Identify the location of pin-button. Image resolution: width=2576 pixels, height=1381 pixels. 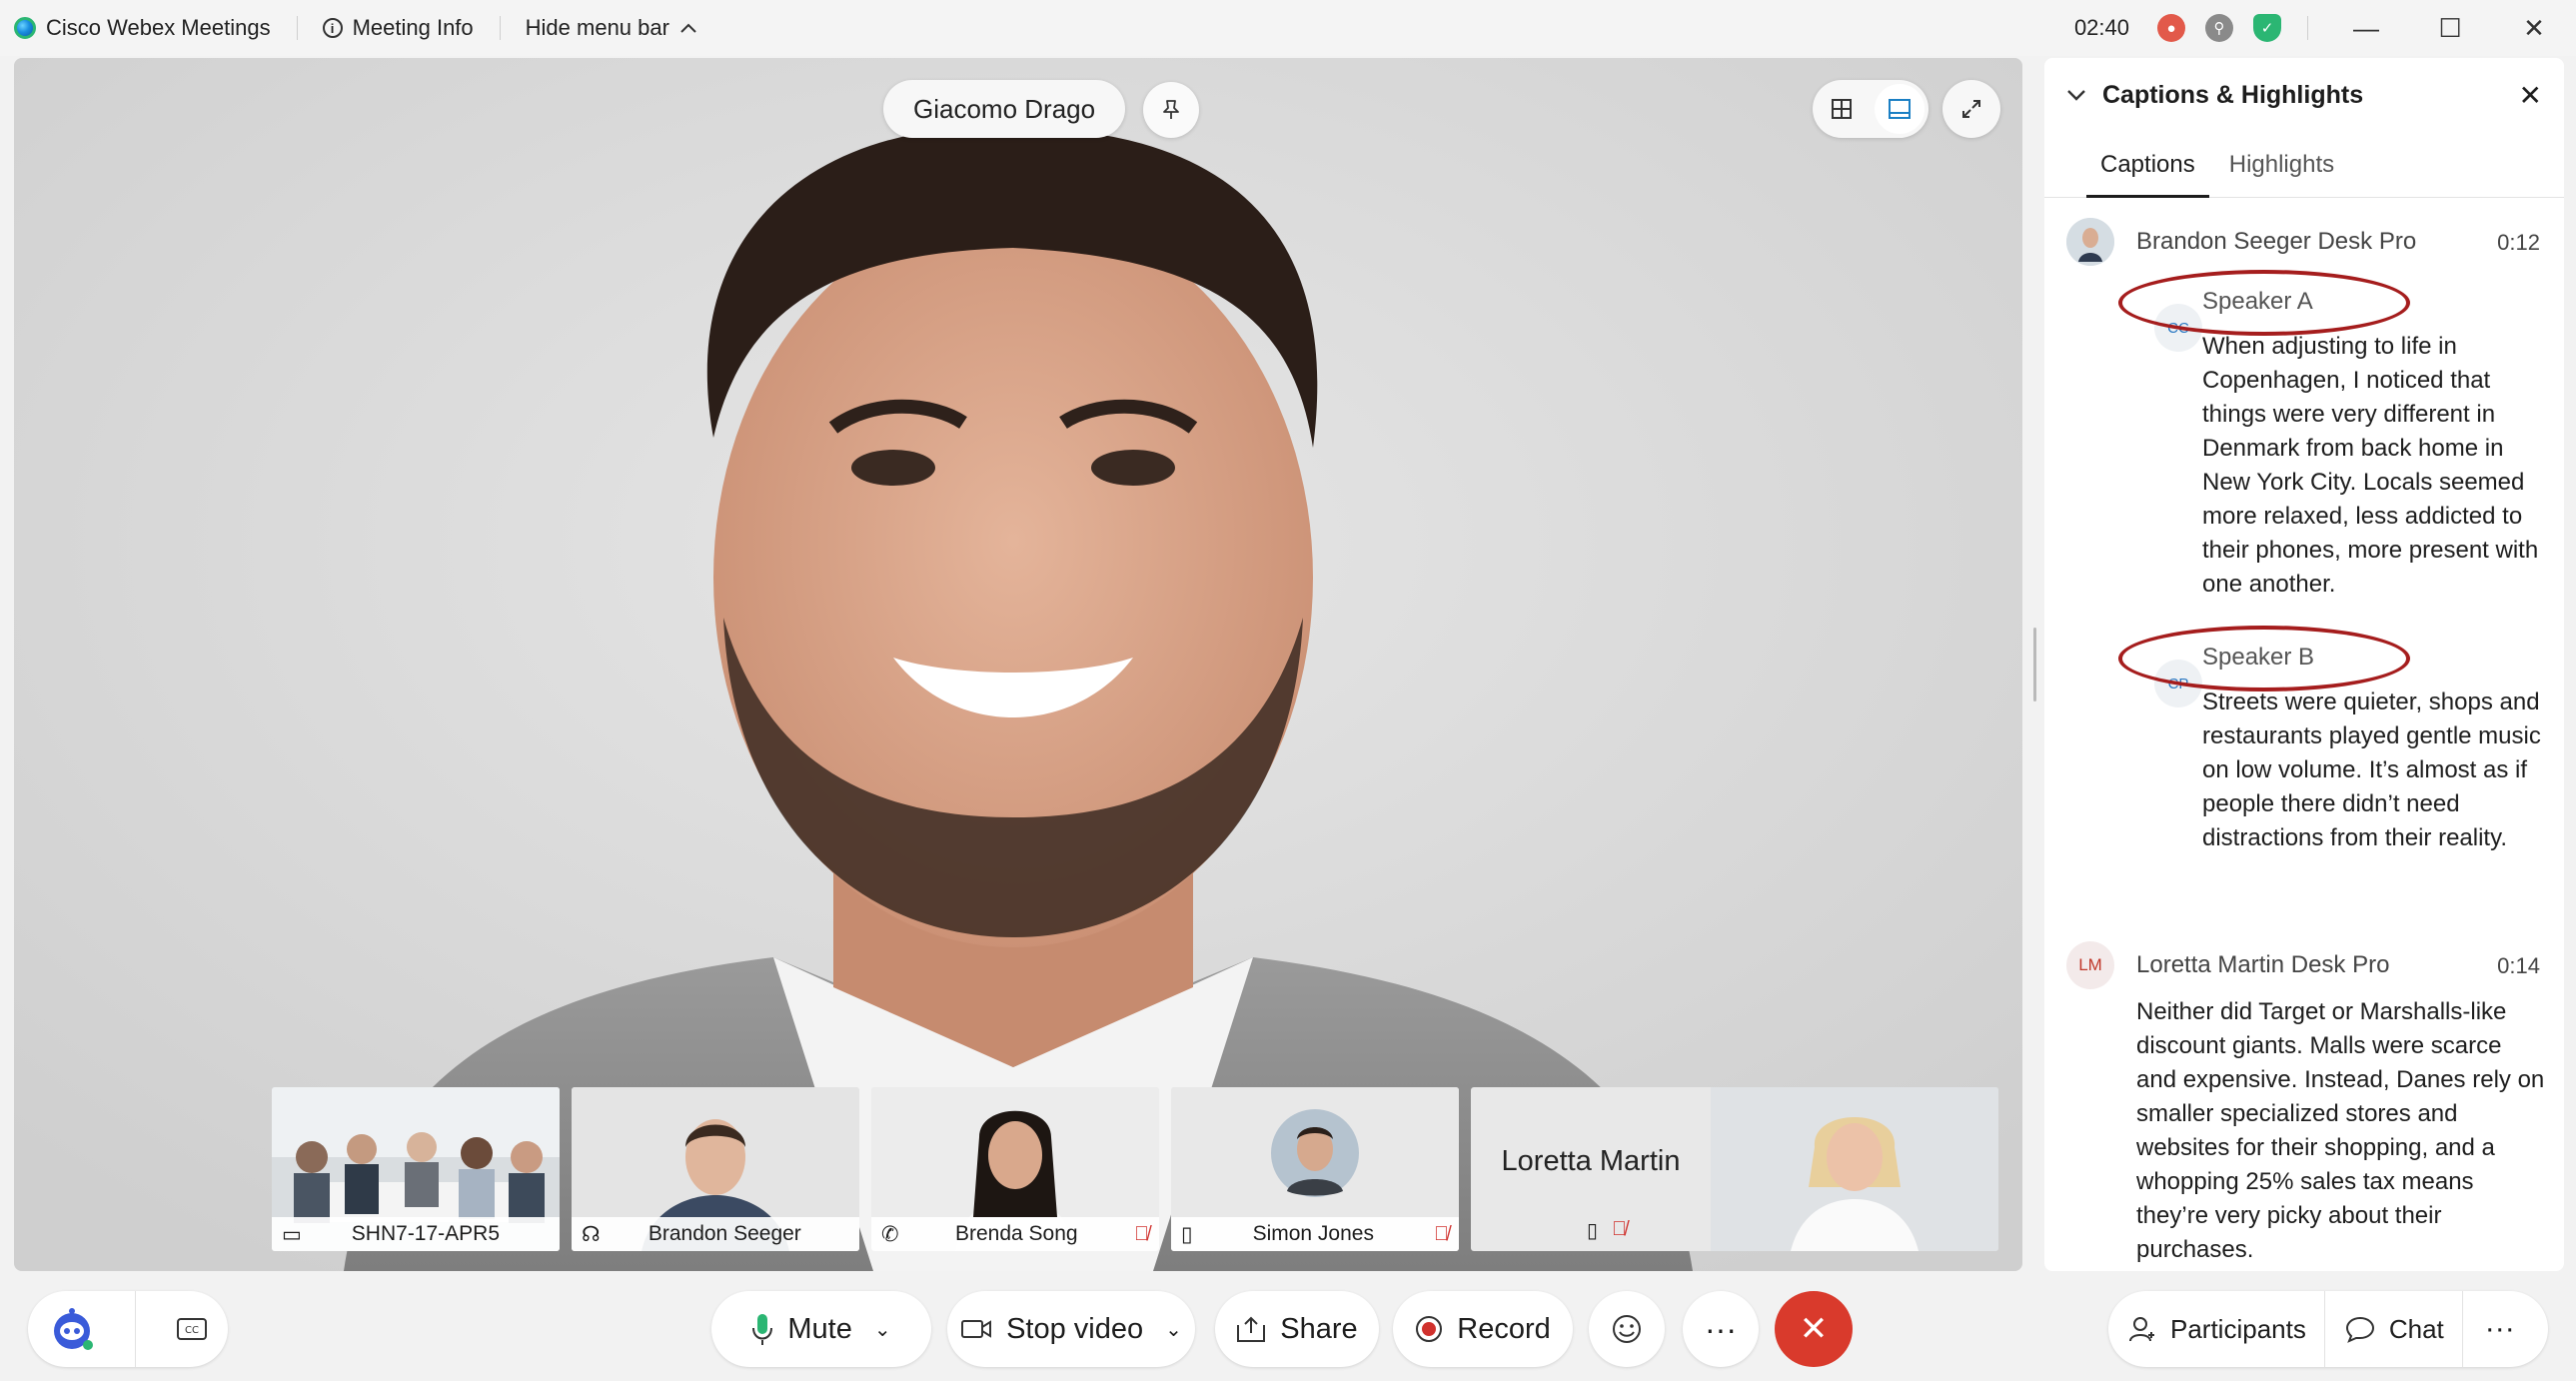
(1171, 110).